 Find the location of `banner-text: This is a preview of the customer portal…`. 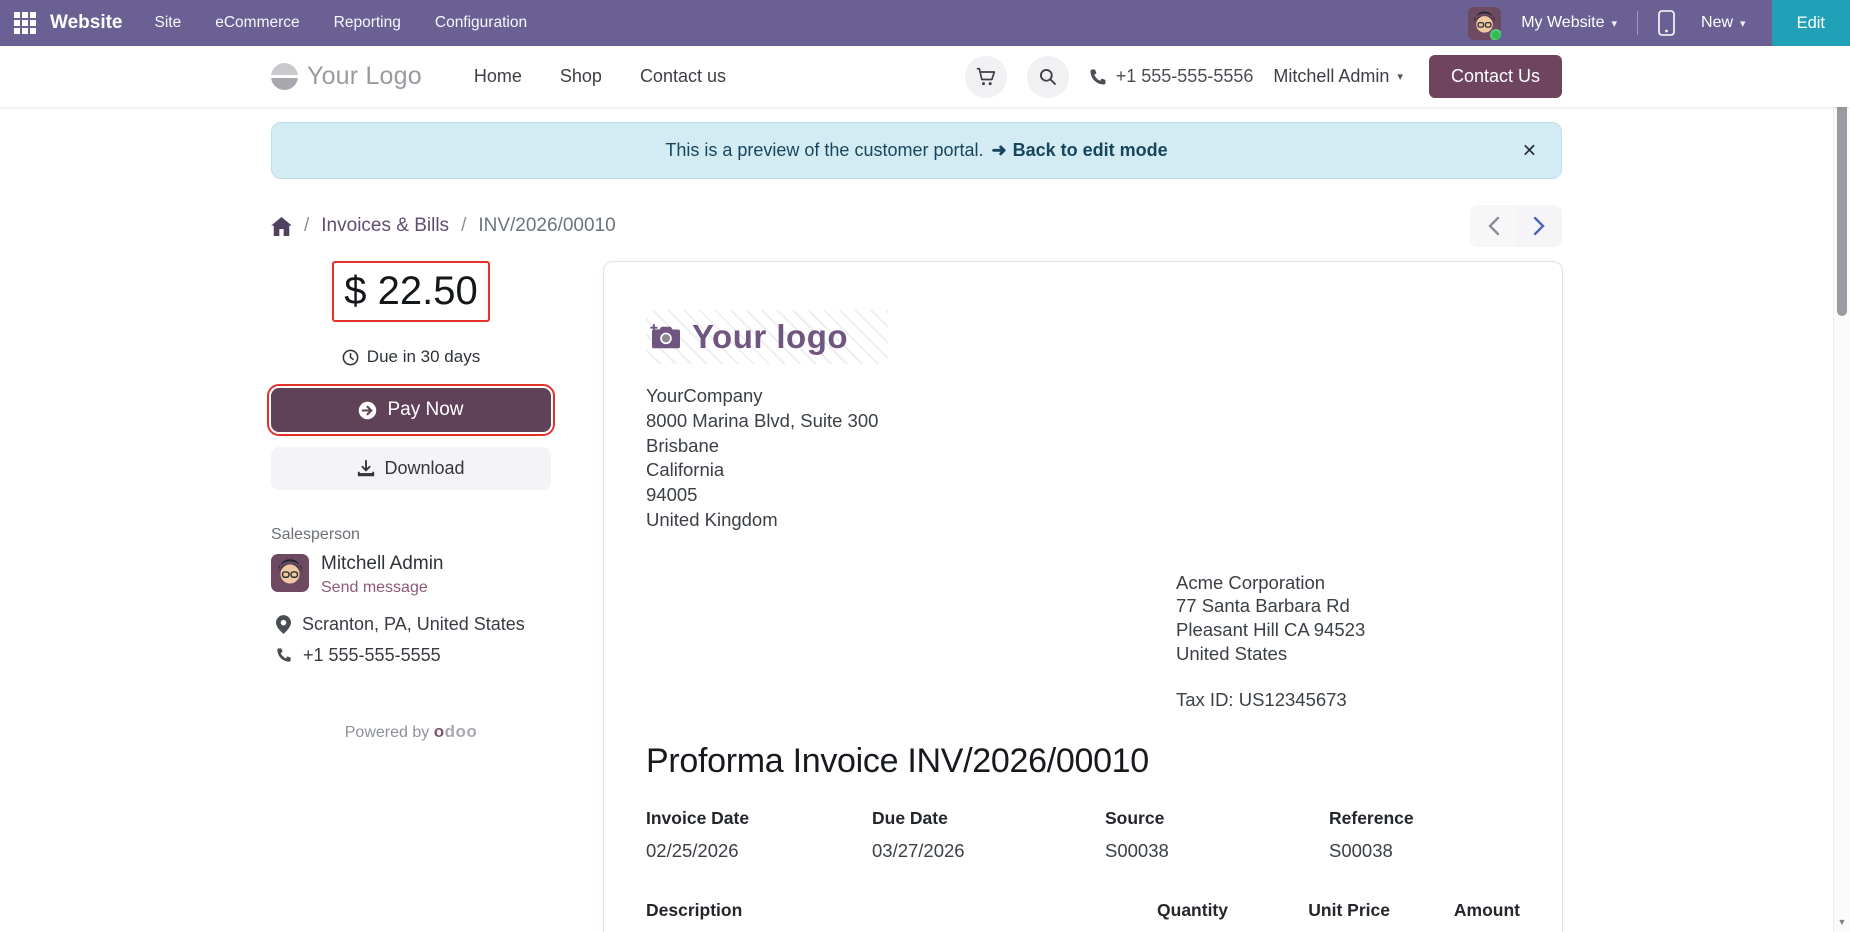

banner-text: This is a preview of the customer portal… is located at coordinates (824, 150).